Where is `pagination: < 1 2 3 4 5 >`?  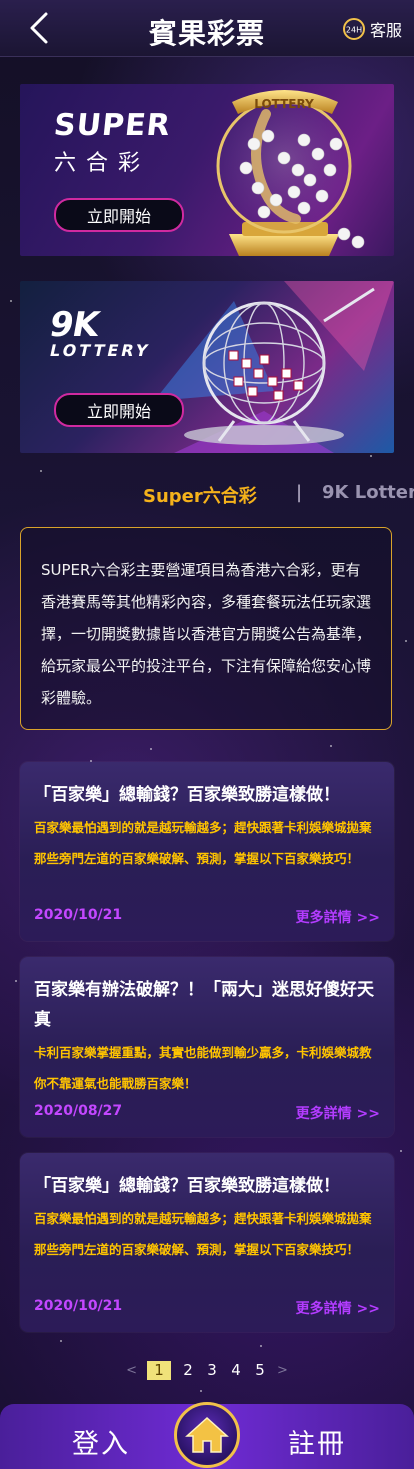
pagination: < 1 2 3 4 5 > is located at coordinates (207, 1370).